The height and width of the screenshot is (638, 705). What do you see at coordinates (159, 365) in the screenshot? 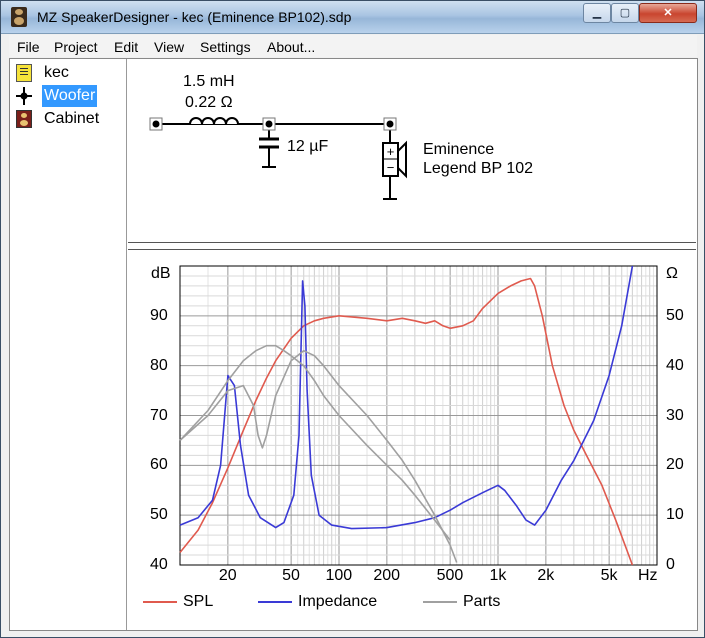
I see `y-left-tick: 80` at bounding box center [159, 365].